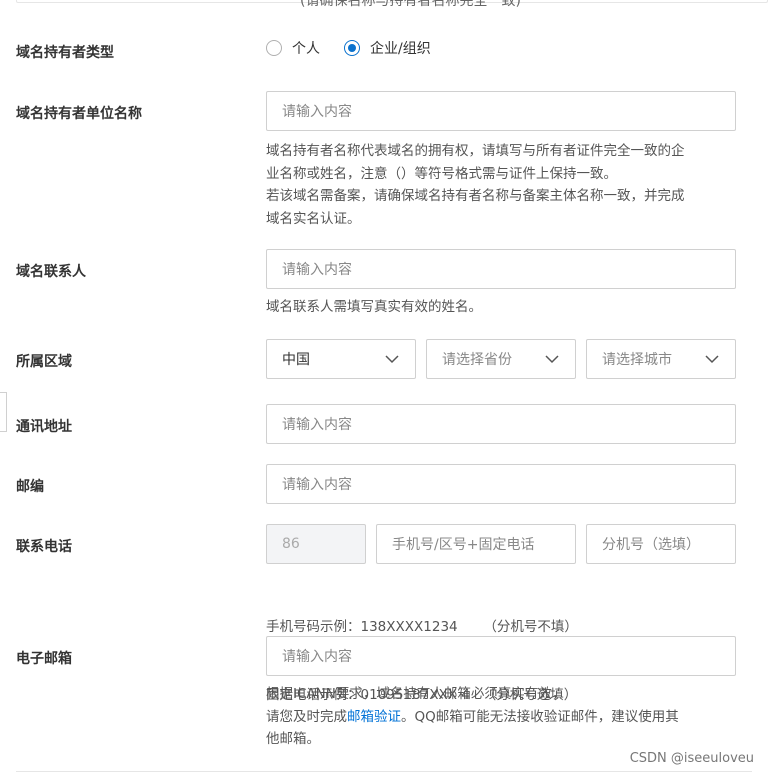  I want to click on phone-ext-input: 分机号（选填）, so click(661, 544).